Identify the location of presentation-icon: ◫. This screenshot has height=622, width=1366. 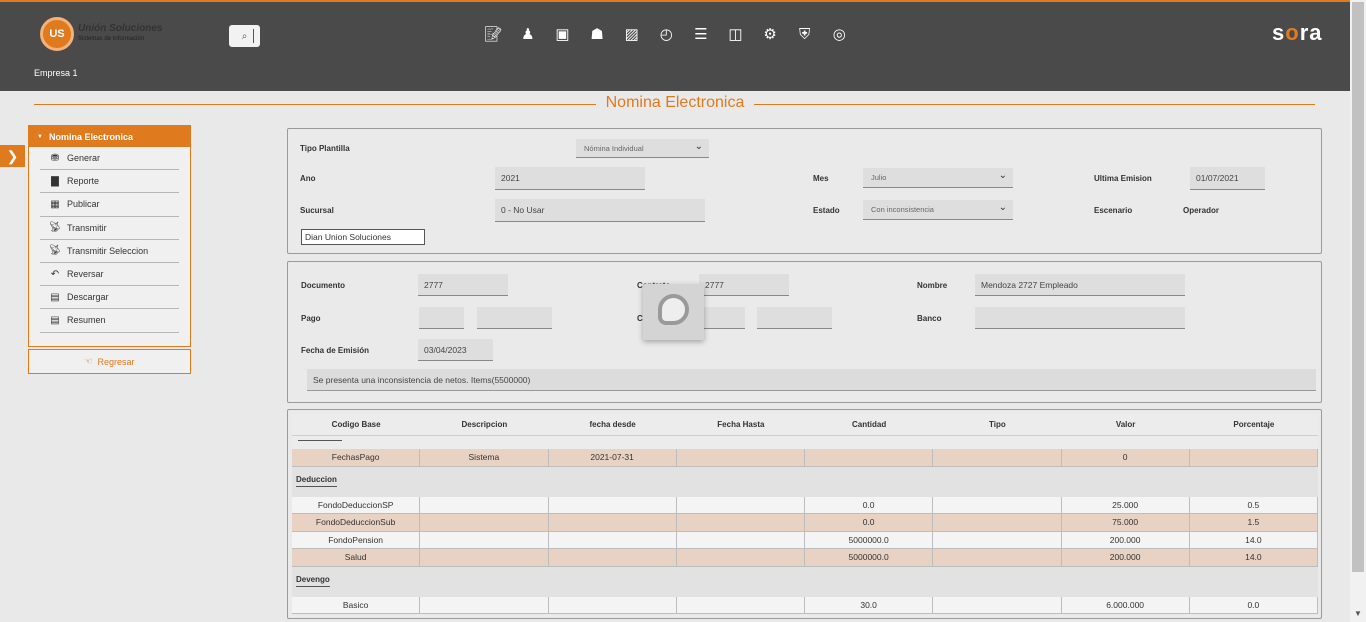
(735, 34).